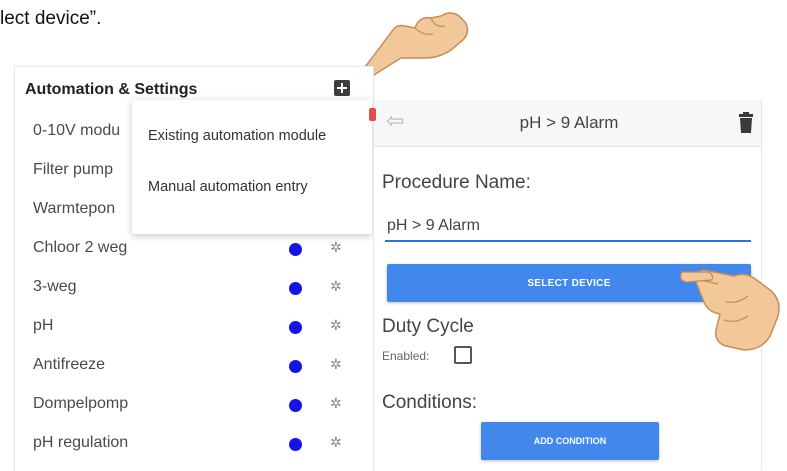 This screenshot has height=471, width=787. Describe the element at coordinates (568, 227) in the screenshot. I see `procedure-name-input` at that location.